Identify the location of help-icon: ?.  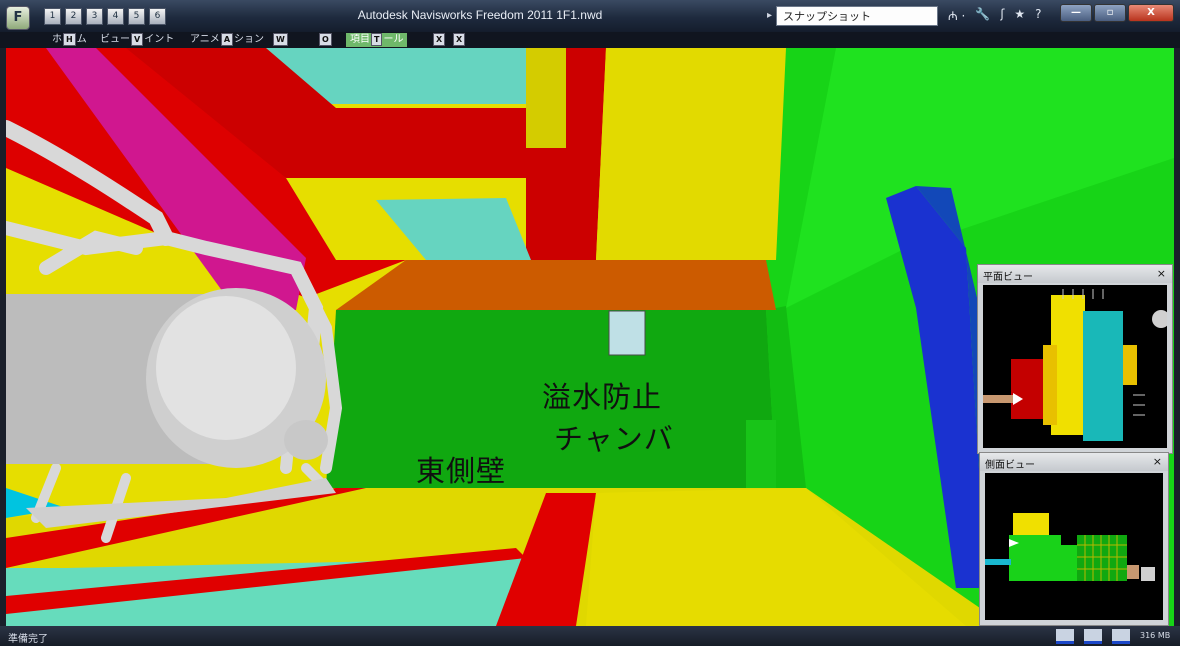
(1038, 15).